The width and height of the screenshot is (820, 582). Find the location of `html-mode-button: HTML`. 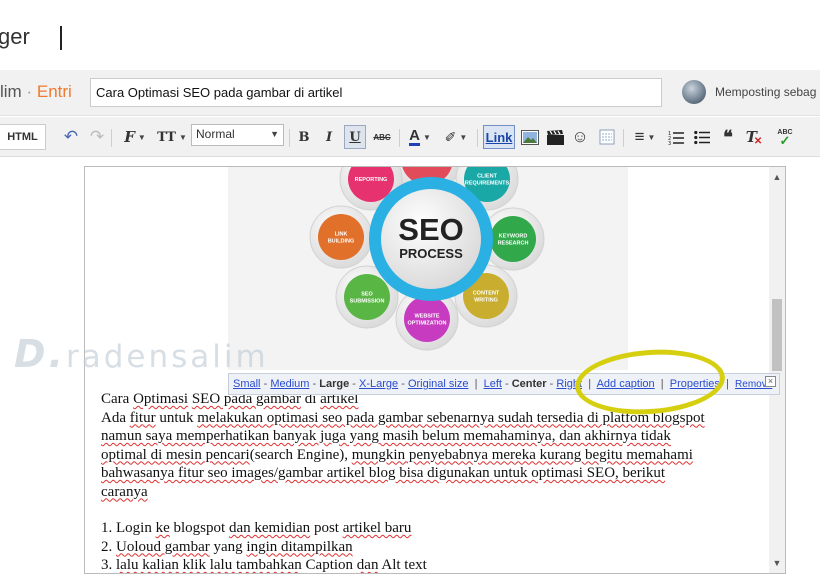

html-mode-button: HTML is located at coordinates (23, 137).